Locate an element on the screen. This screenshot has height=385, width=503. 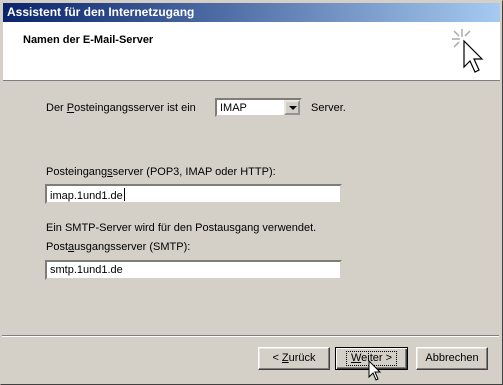
incoming-server-type-value: IMAP is located at coordinates (233, 108).